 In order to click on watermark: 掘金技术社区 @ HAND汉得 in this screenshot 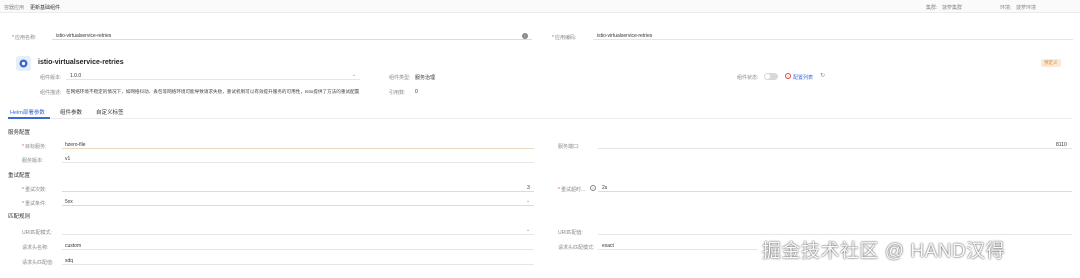, I will do `click(884, 251)`.